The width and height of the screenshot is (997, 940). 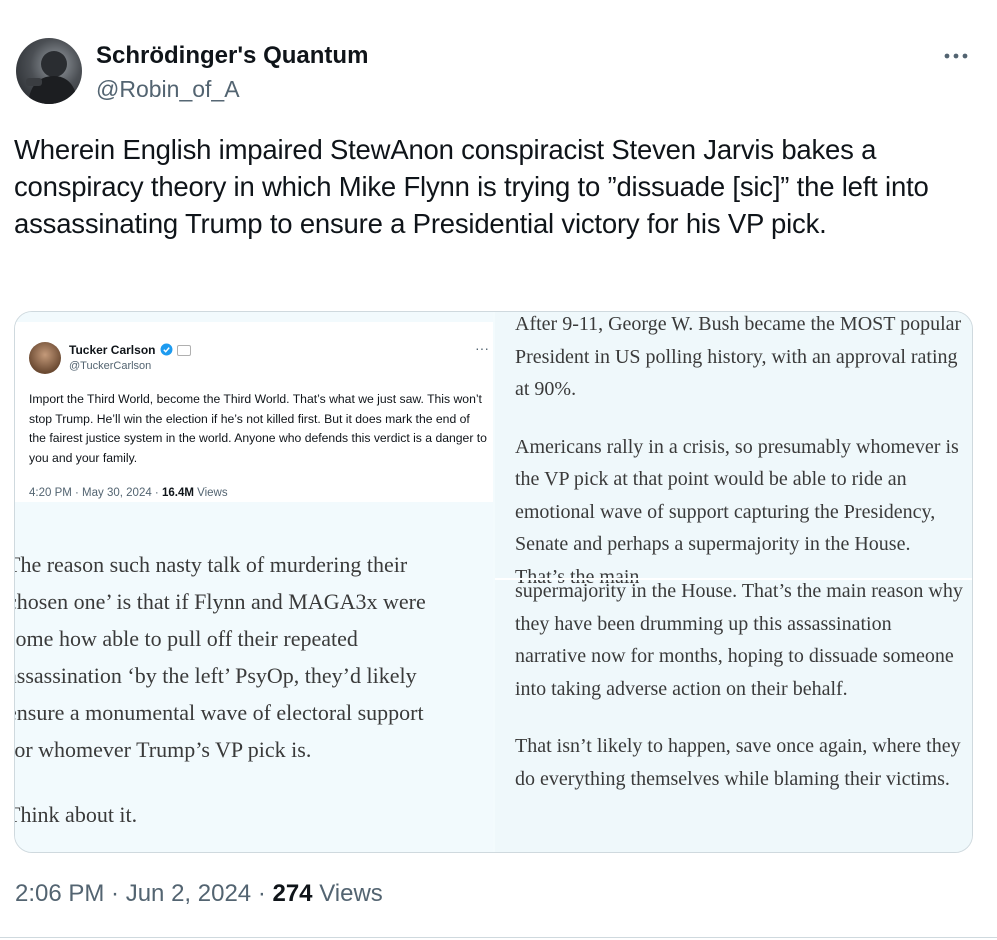 What do you see at coordinates (168, 89) in the screenshot?
I see `user-handle: @Robin_of_A` at bounding box center [168, 89].